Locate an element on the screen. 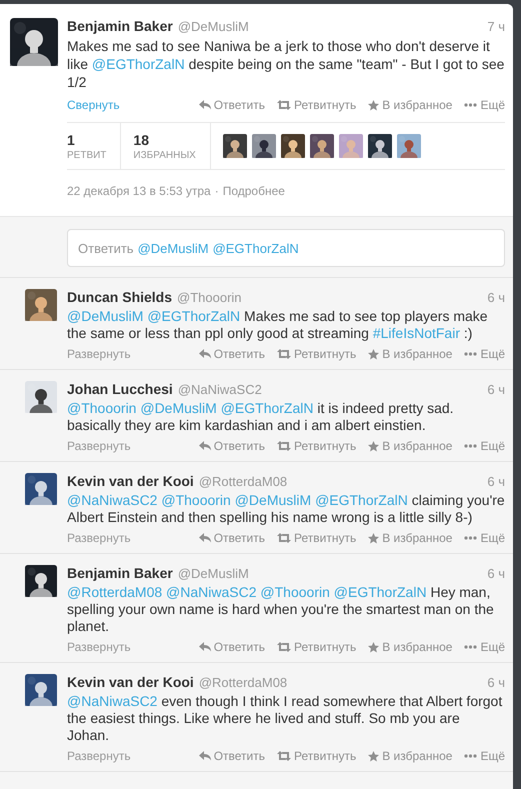 The image size is (521, 789). mention-link: @RotterdaM08 is located at coordinates (116, 592).